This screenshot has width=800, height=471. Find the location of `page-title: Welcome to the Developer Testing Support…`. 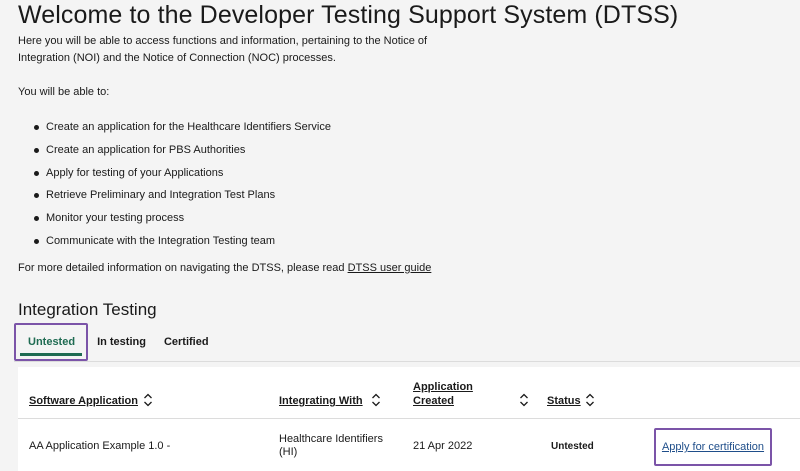

page-title: Welcome to the Developer Testing Support… is located at coordinates (348, 15).